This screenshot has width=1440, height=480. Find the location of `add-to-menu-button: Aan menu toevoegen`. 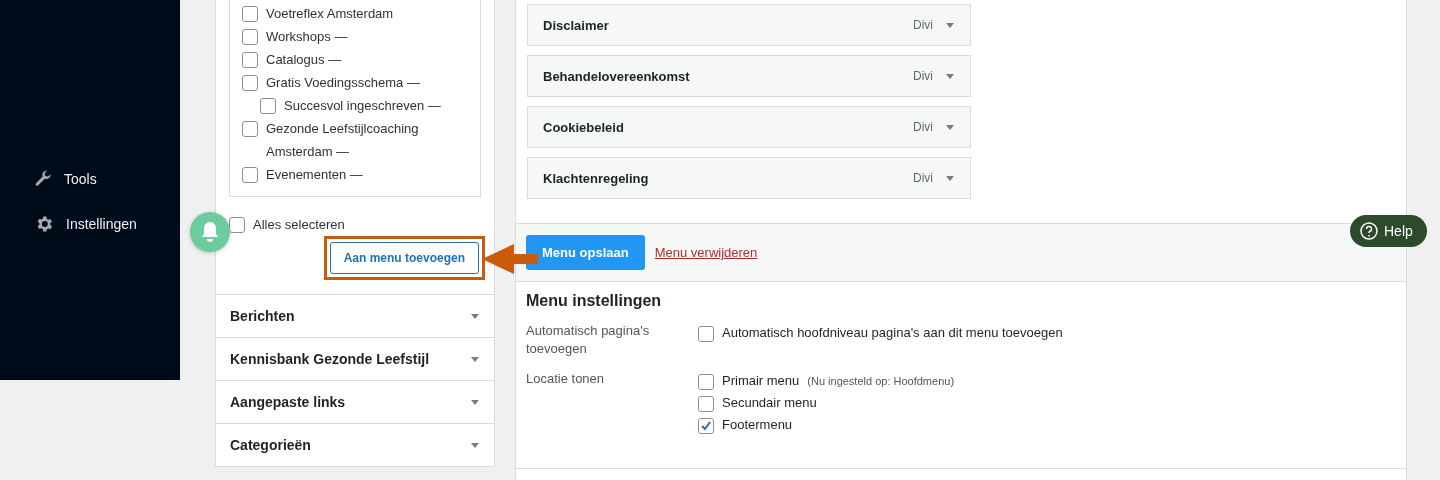

add-to-menu-button: Aan menu toevoegen is located at coordinates (404, 258).